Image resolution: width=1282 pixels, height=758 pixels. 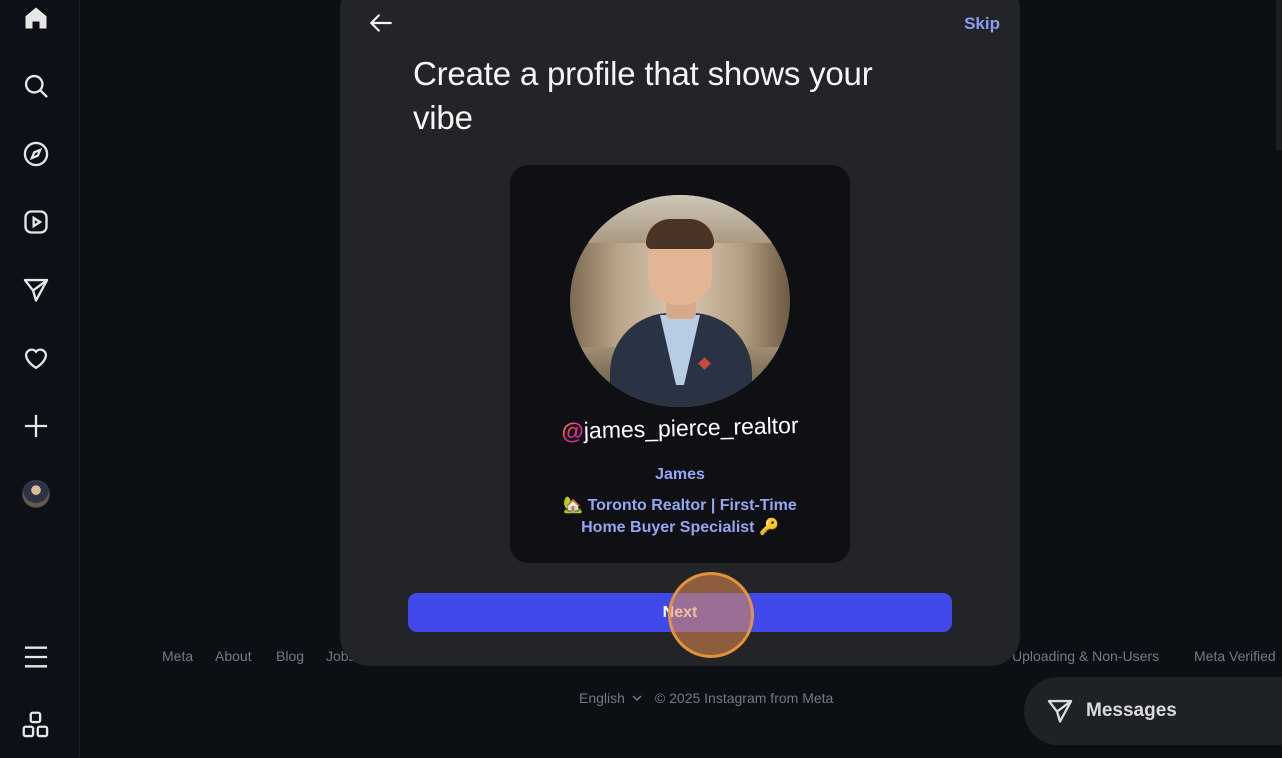 What do you see at coordinates (643, 95) in the screenshot?
I see `page-title: Create a profile that shows your vibe` at bounding box center [643, 95].